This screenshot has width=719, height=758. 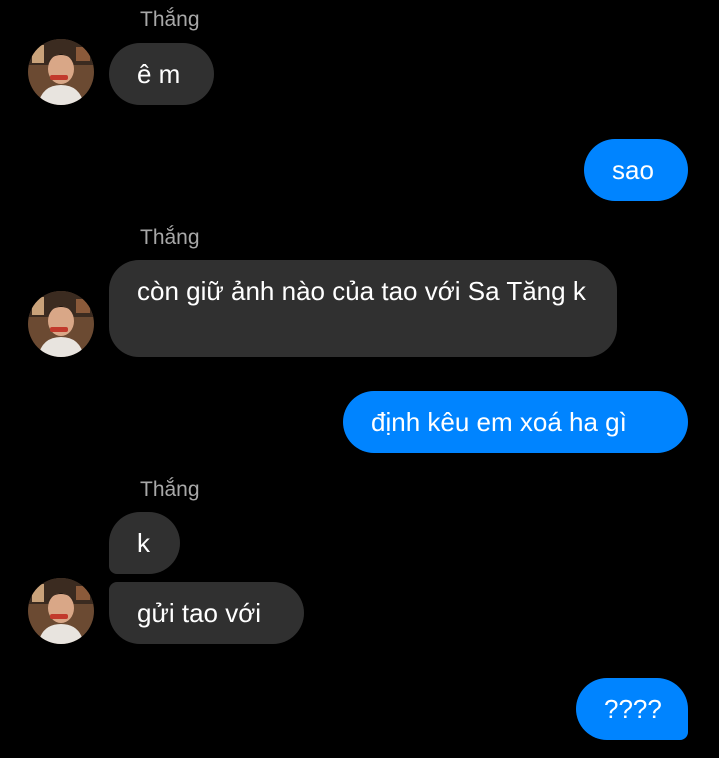 What do you see at coordinates (515, 422) in the screenshot?
I see `message-bubble-outgoing: định kêu em xoá ha gì` at bounding box center [515, 422].